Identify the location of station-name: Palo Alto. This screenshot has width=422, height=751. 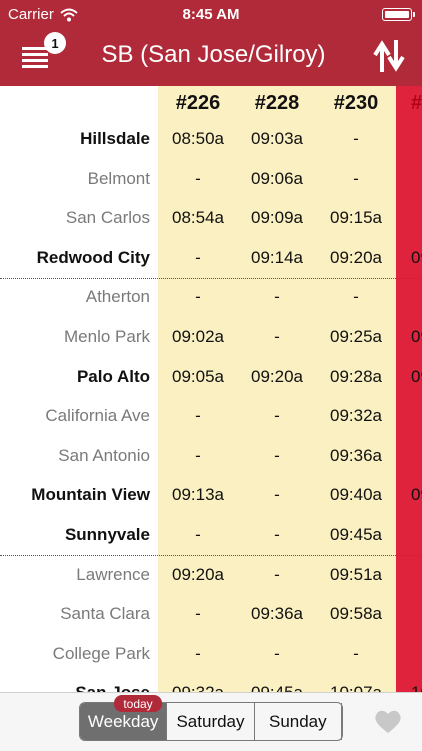
(113, 377).